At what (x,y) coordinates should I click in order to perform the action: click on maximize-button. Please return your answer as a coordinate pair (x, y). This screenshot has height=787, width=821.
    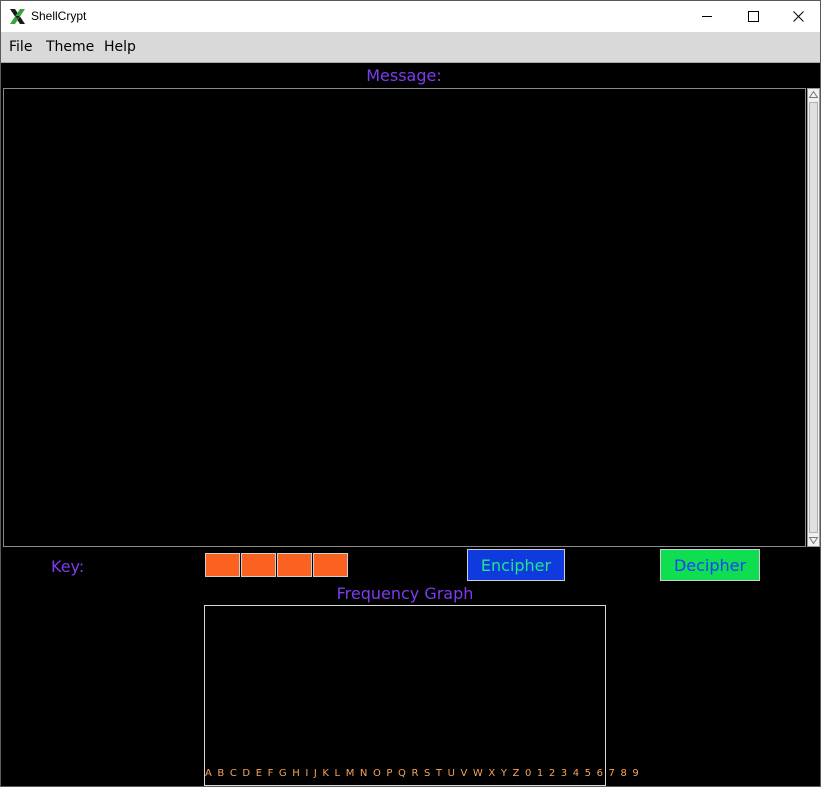
    Looking at the image, I should click on (753, 16).